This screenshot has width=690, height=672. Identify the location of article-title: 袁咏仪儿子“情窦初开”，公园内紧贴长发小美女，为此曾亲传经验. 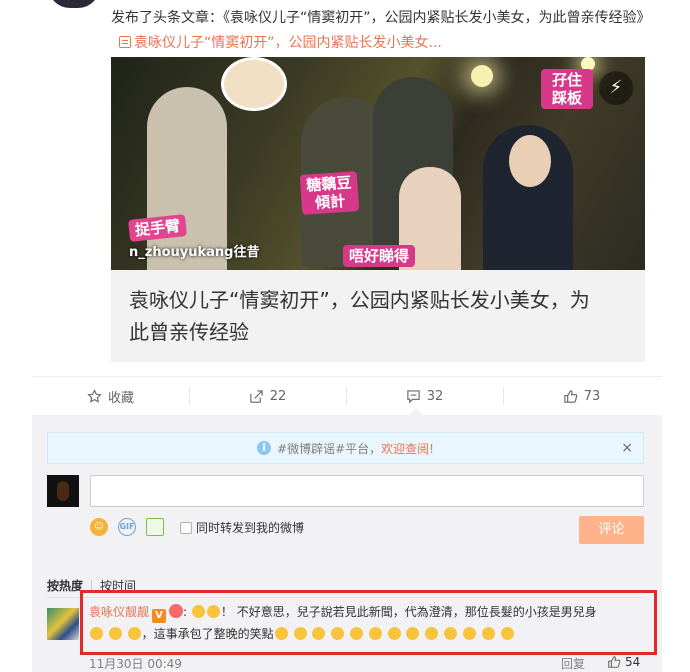
(369, 316).